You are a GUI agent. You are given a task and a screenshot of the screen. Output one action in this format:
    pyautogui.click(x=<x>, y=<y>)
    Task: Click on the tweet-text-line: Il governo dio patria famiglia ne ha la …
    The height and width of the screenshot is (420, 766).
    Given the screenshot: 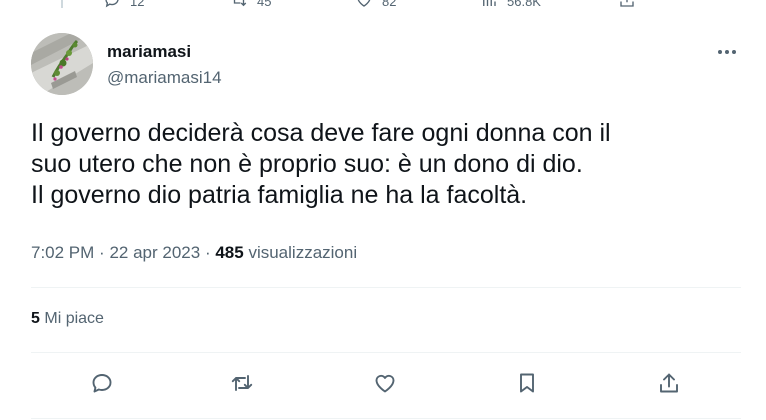 What is the action you would take?
    pyautogui.click(x=279, y=195)
    